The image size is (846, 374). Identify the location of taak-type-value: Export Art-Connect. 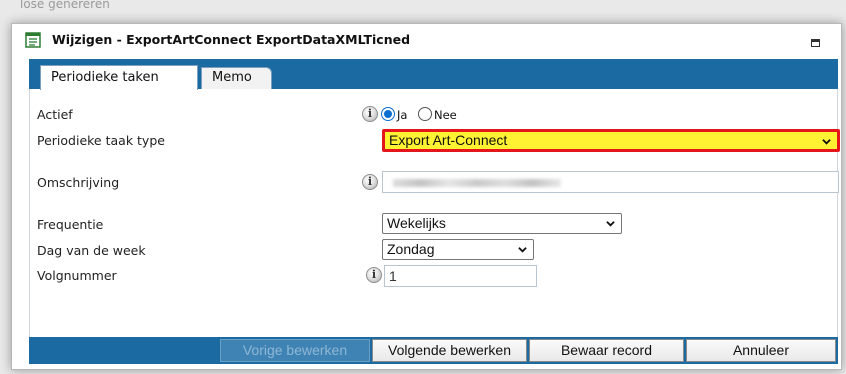
(448, 140).